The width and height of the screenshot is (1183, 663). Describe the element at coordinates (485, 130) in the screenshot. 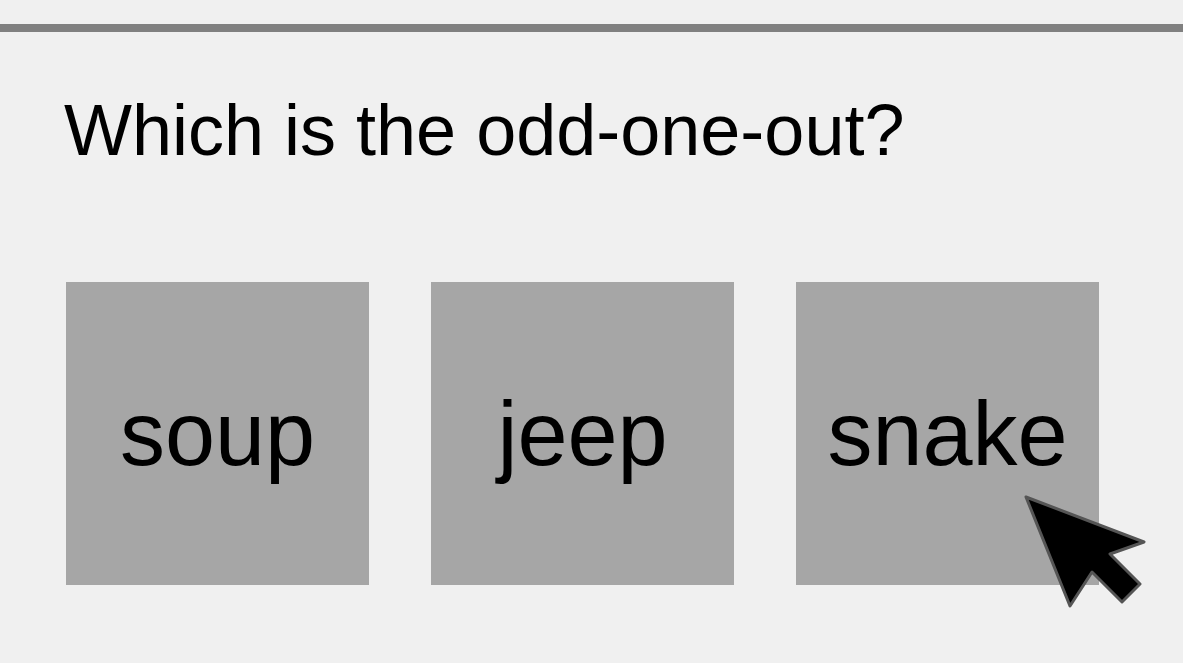

I see `question-text: Which is the odd-one-out?` at that location.